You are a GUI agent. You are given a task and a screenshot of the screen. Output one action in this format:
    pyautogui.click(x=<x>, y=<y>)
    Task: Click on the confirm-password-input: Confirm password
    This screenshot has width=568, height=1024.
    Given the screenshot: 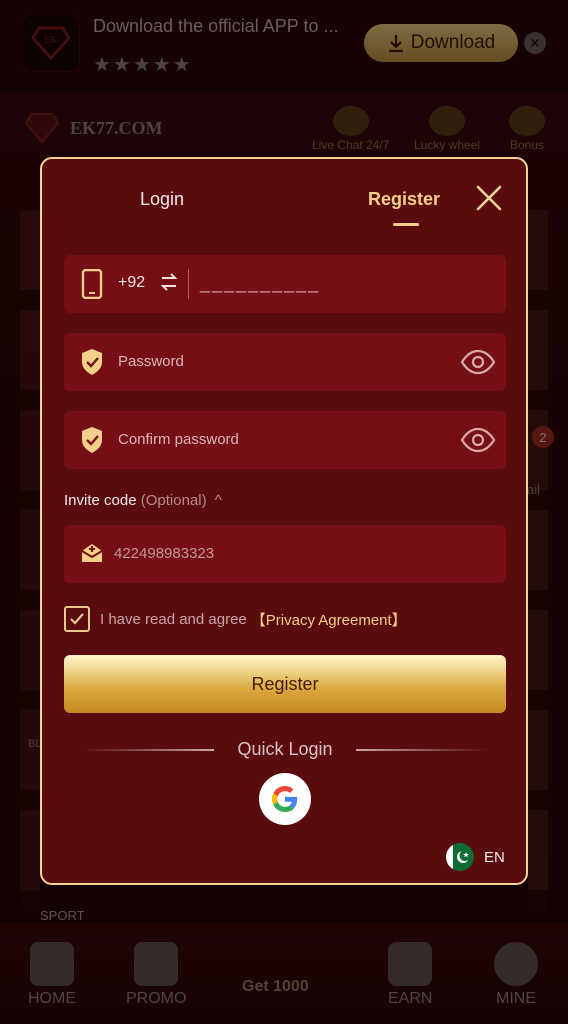 What is the action you would take?
    pyautogui.click(x=178, y=439)
    